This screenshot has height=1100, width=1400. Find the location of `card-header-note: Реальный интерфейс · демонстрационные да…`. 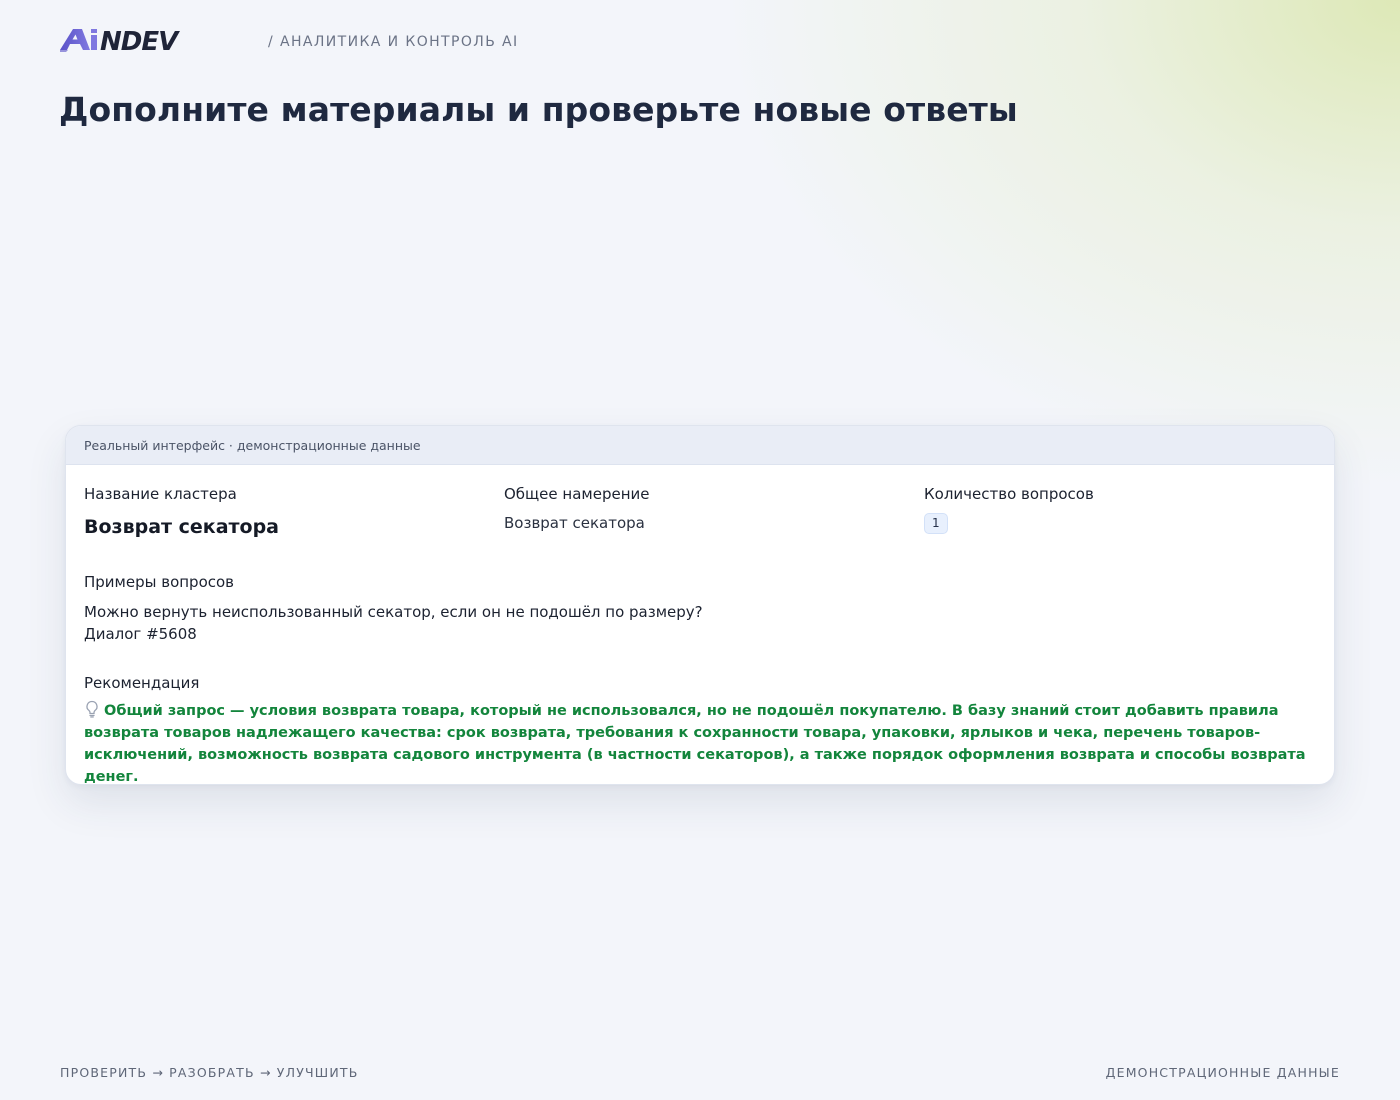

card-header-note: Реальный интерфейс · демонстрационные да… is located at coordinates (700, 445).